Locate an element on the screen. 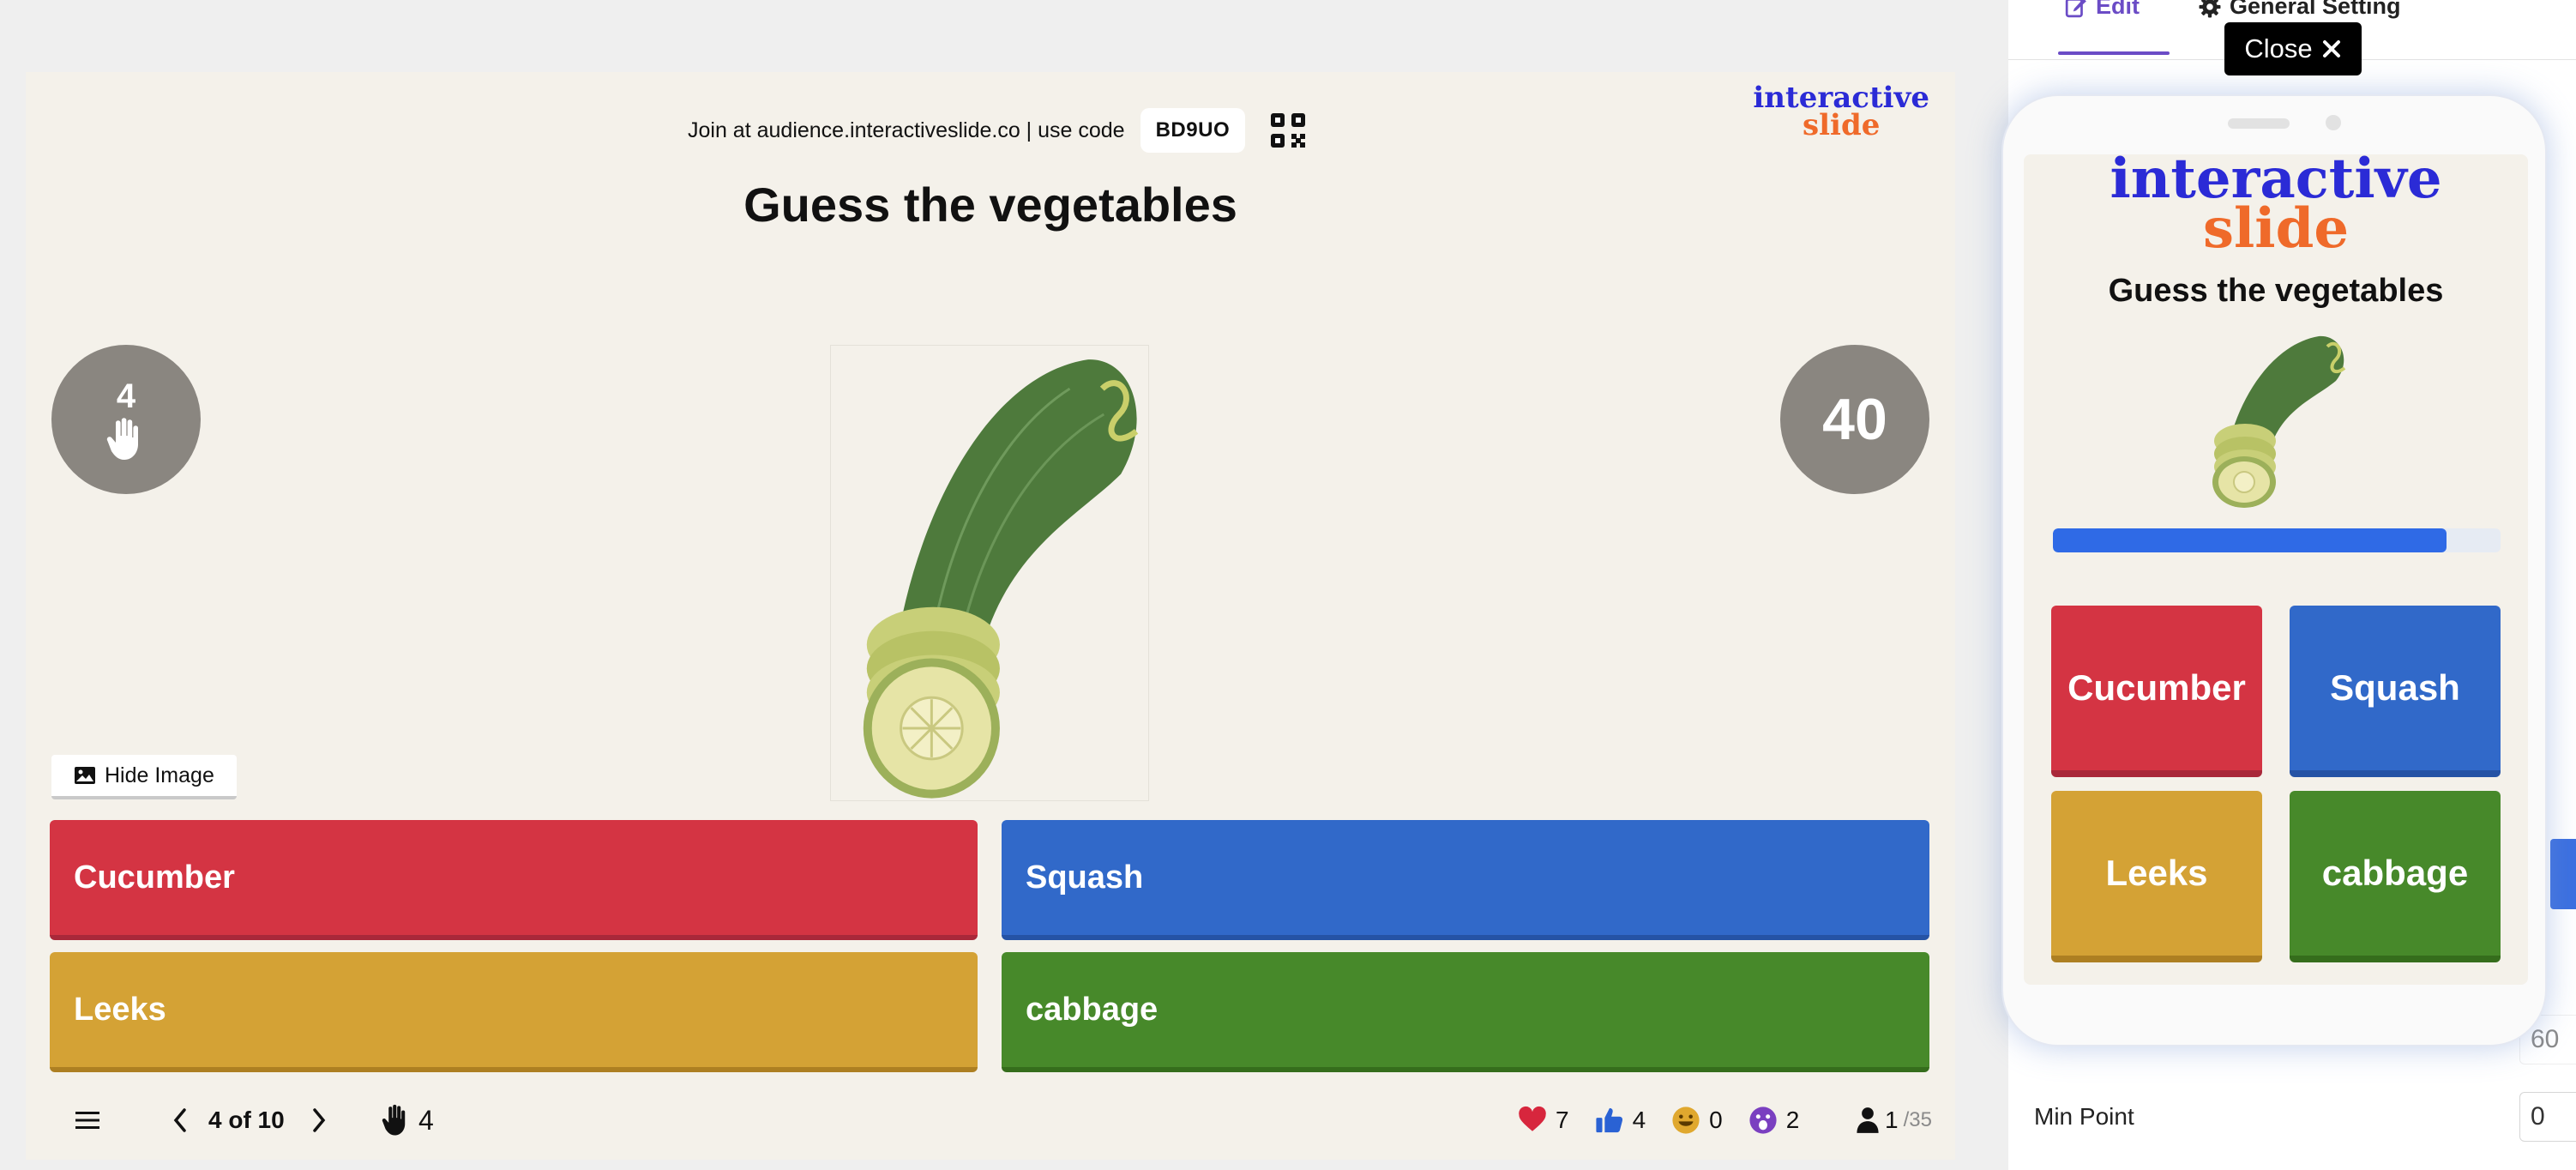 This screenshot has height=1170, width=2576. answer-option-a-label: Cucumber is located at coordinates (154, 878).